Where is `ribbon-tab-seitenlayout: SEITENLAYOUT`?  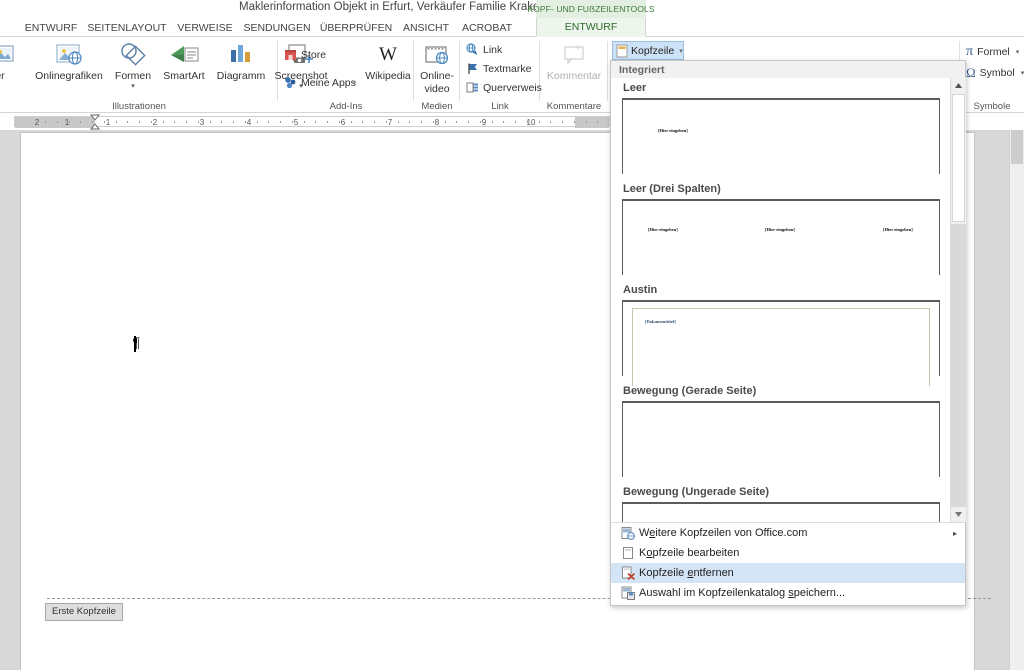 ribbon-tab-seitenlayout: SEITENLAYOUT is located at coordinates (127, 27).